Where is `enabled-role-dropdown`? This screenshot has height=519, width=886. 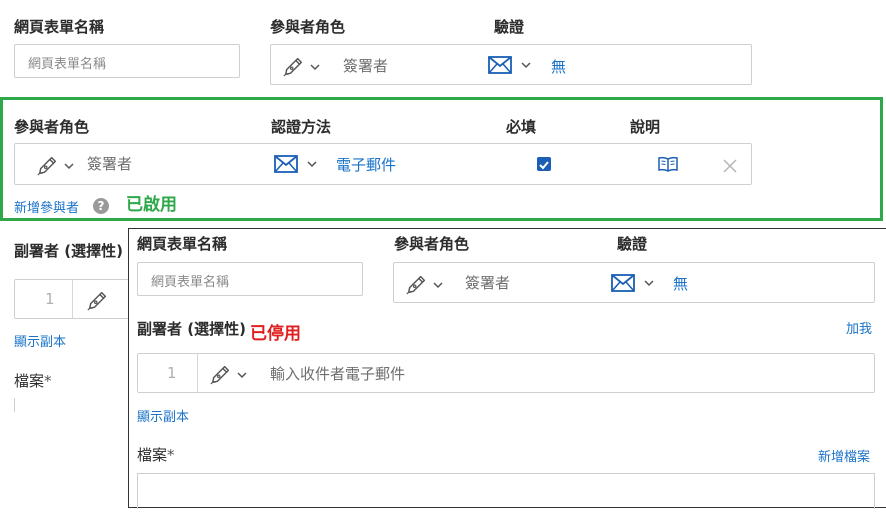 enabled-role-dropdown is located at coordinates (57, 165).